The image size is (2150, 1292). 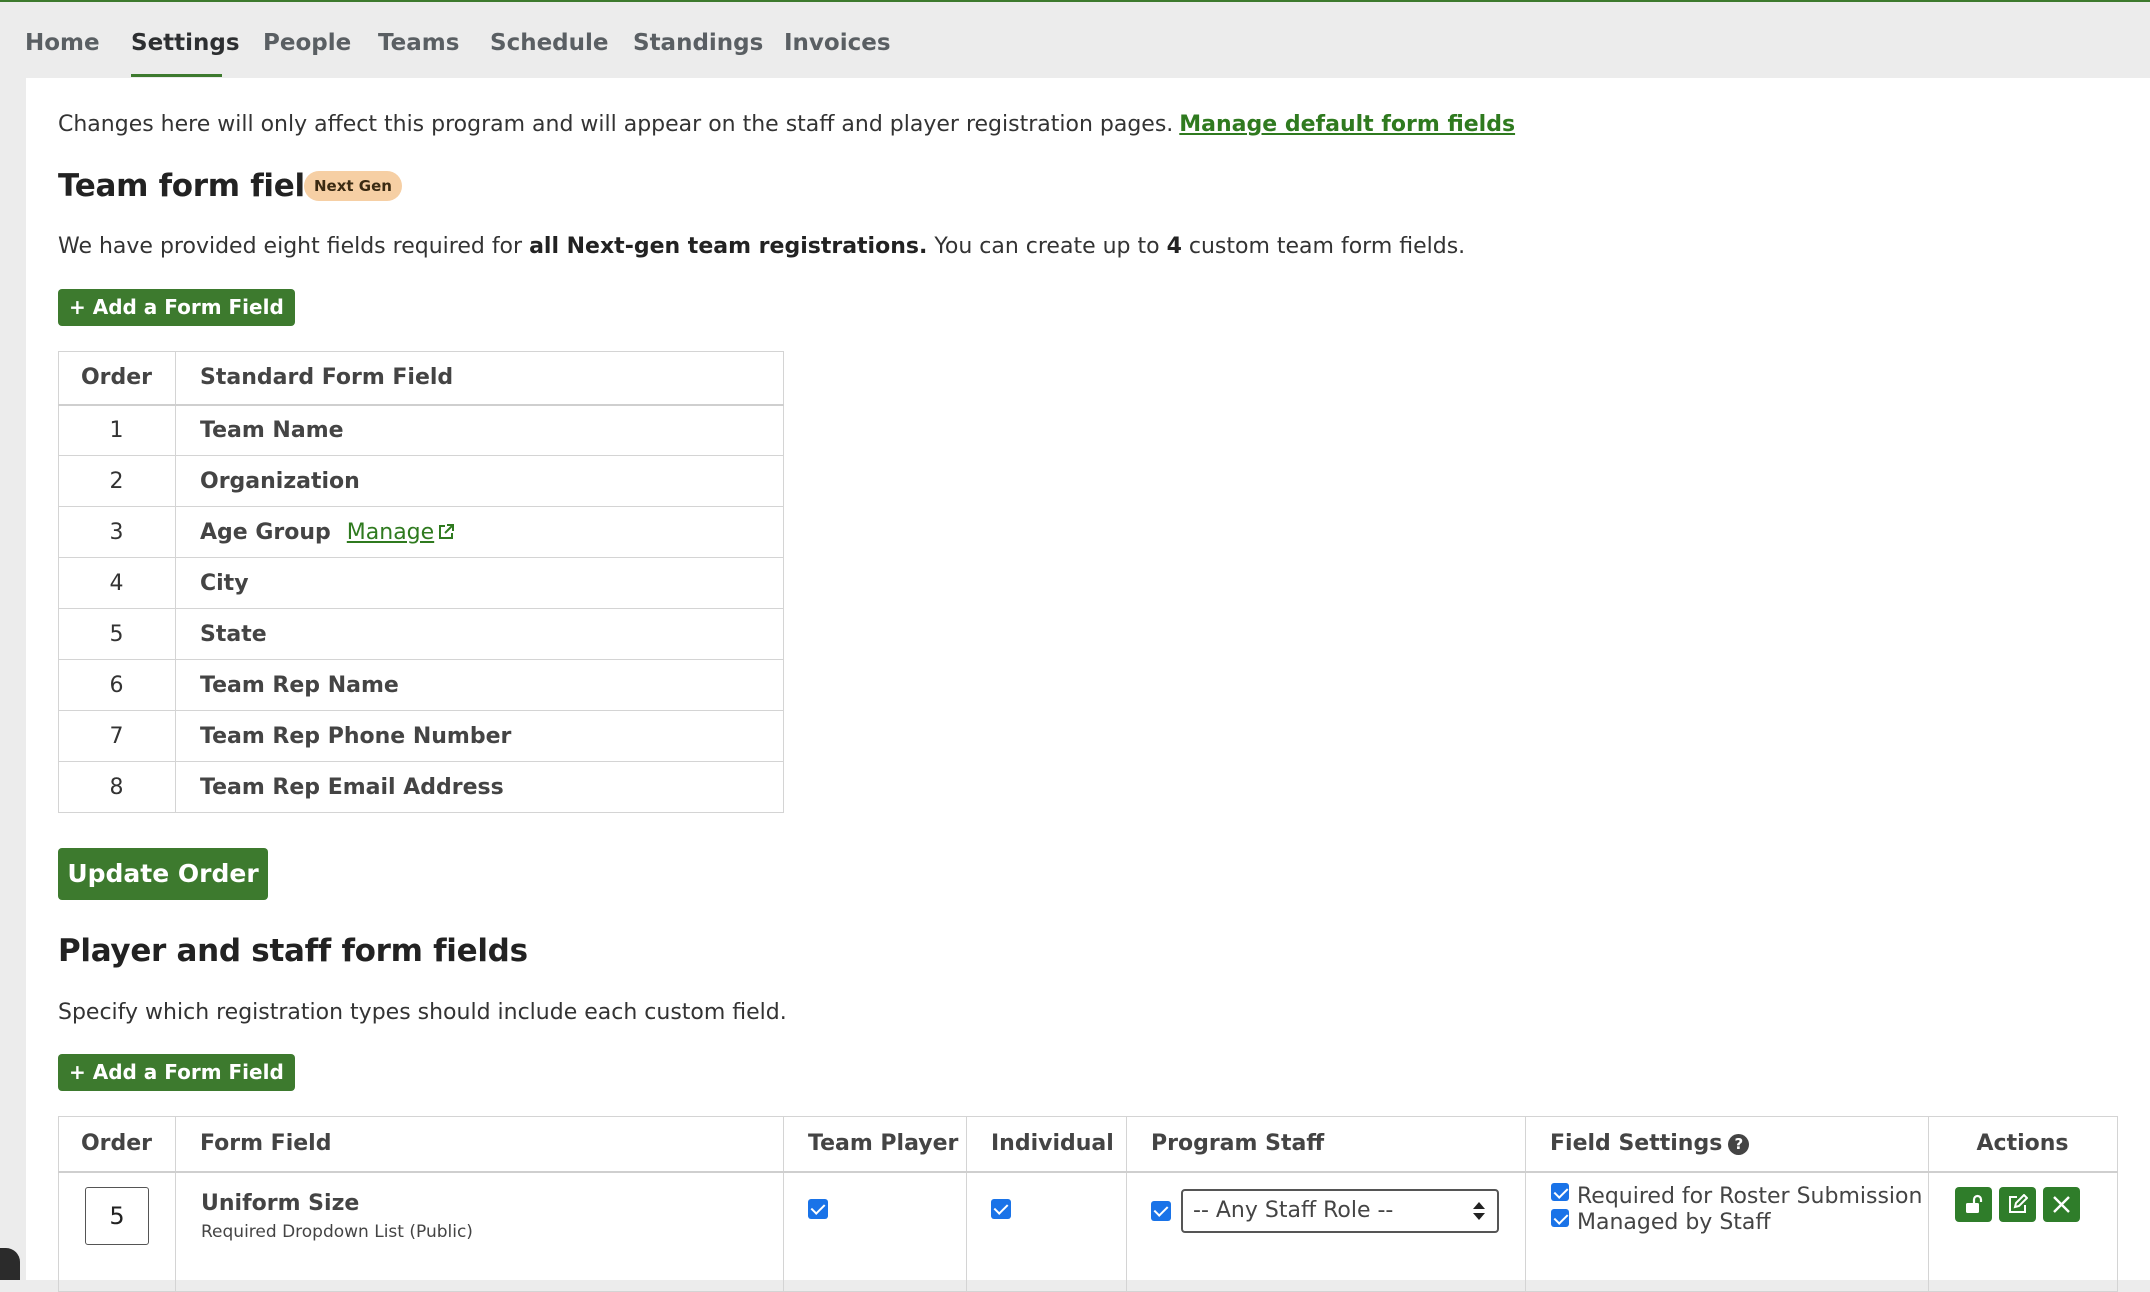 I want to click on add-team-form-field-button: + Add a Form Field, so click(x=176, y=307).